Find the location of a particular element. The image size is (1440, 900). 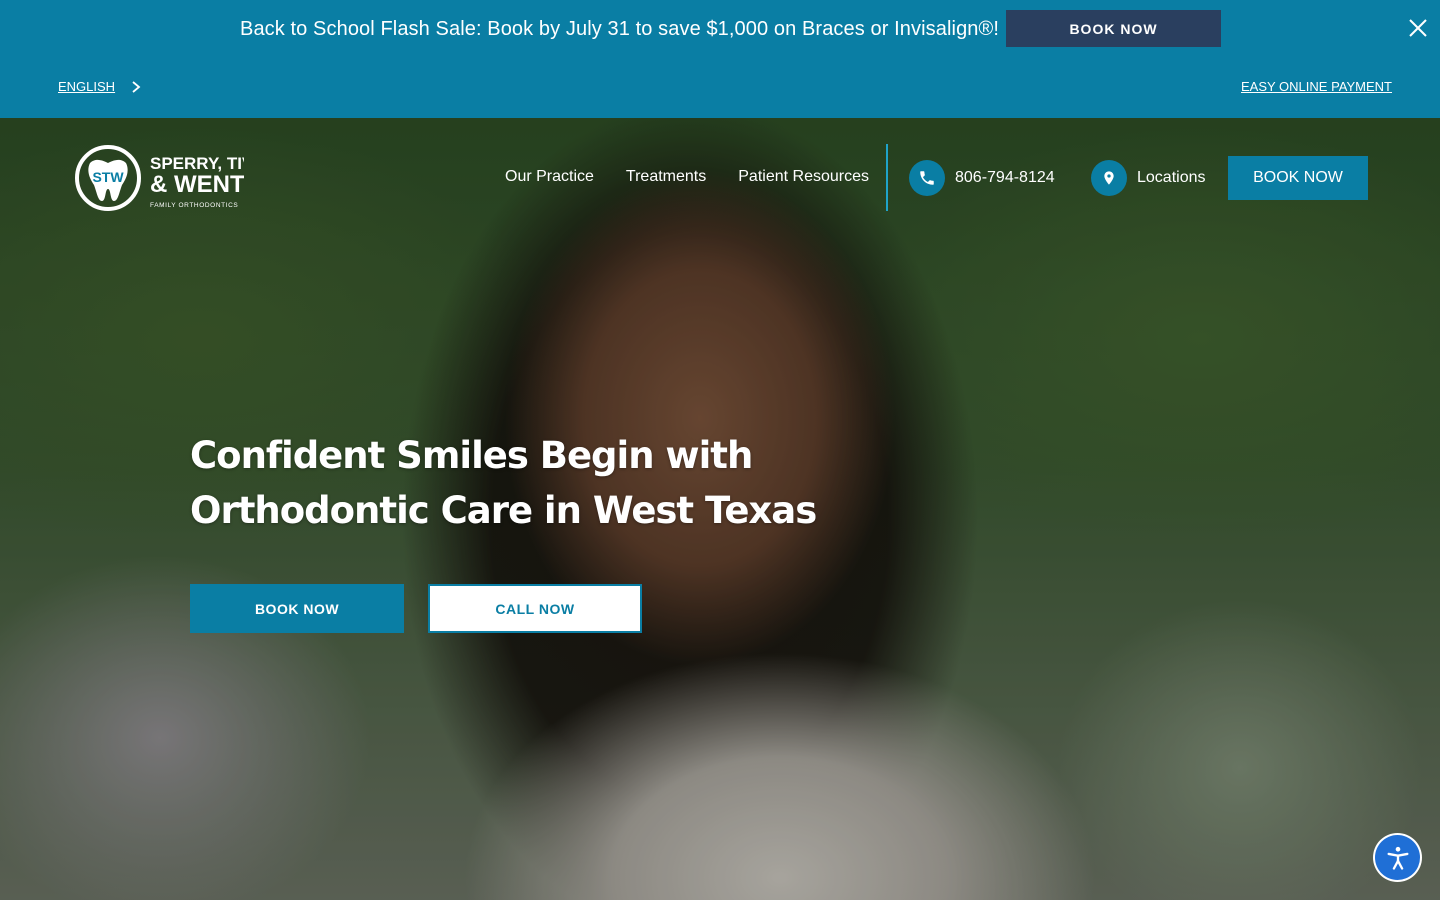

accessibility-button is located at coordinates (1397, 857).